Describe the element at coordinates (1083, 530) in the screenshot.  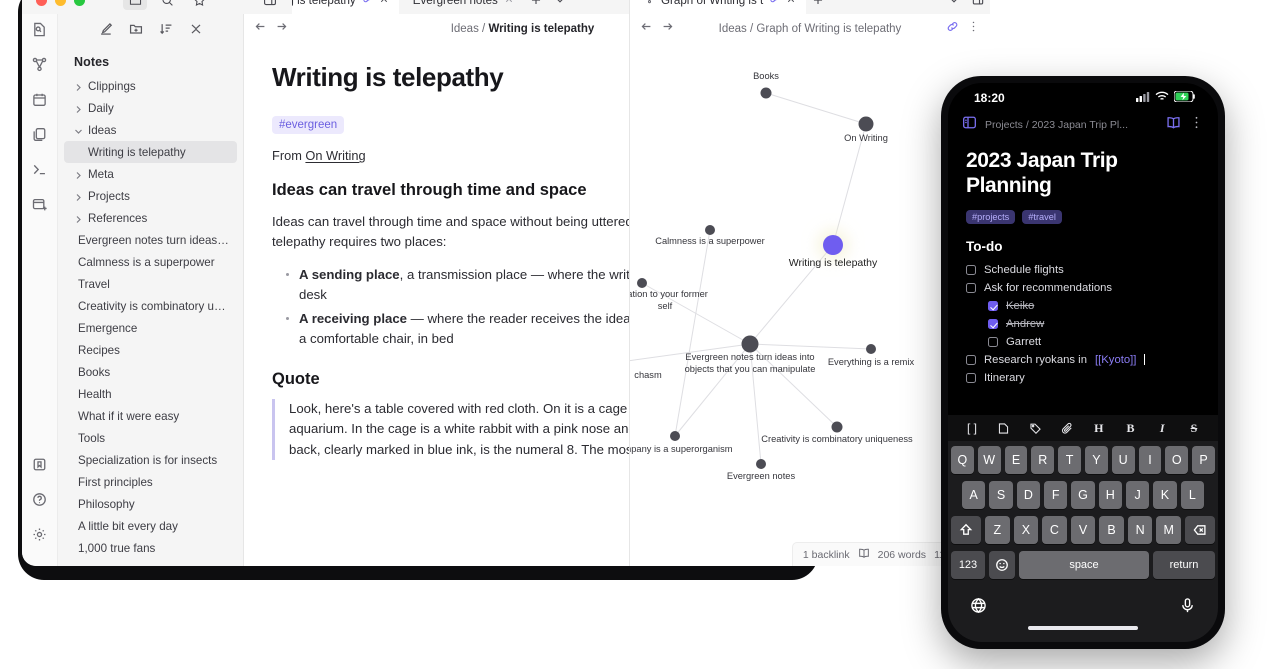
I see `key-v: V` at that location.